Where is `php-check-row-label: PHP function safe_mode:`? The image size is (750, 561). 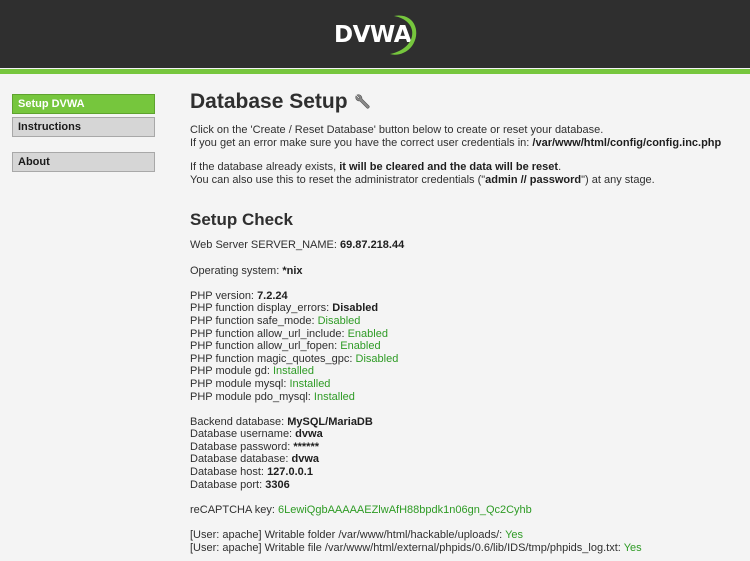 php-check-row-label: PHP function safe_mode: is located at coordinates (254, 320).